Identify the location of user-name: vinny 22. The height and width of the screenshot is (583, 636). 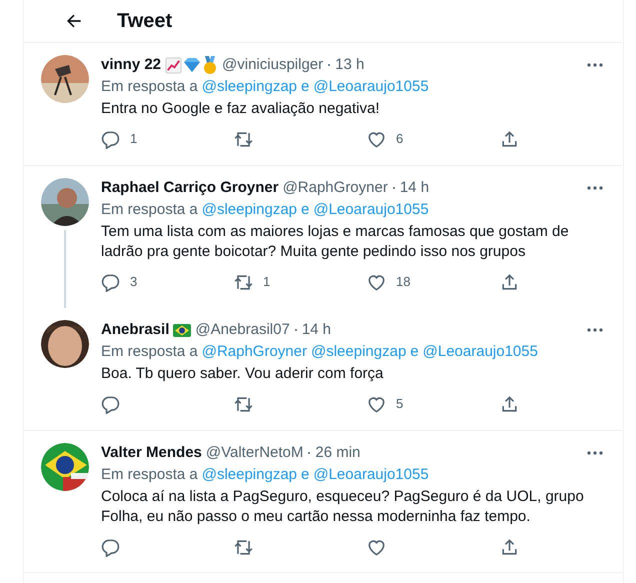
(131, 65).